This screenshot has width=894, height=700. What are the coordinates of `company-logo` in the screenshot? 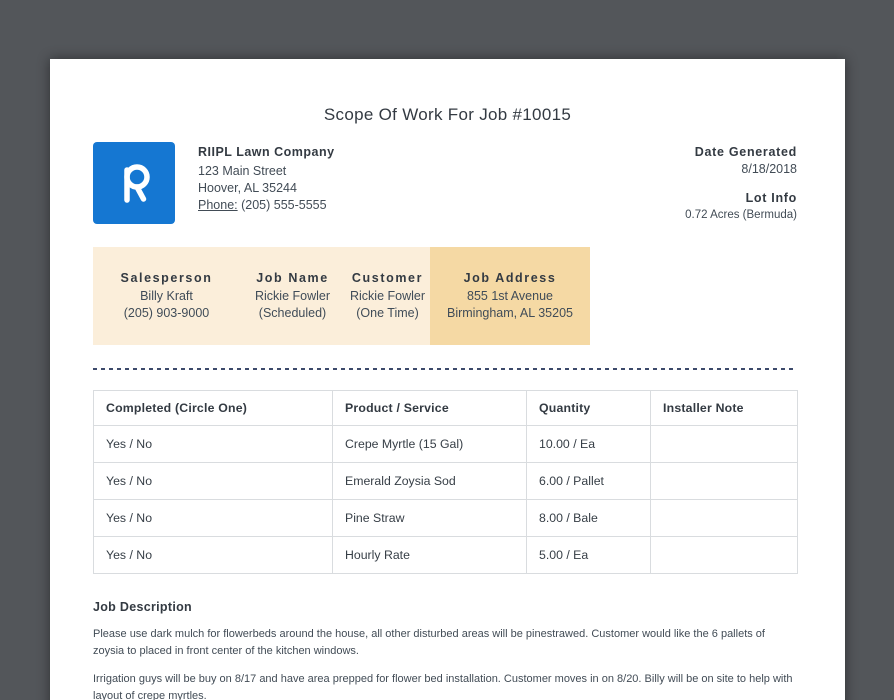 It's located at (134, 183).